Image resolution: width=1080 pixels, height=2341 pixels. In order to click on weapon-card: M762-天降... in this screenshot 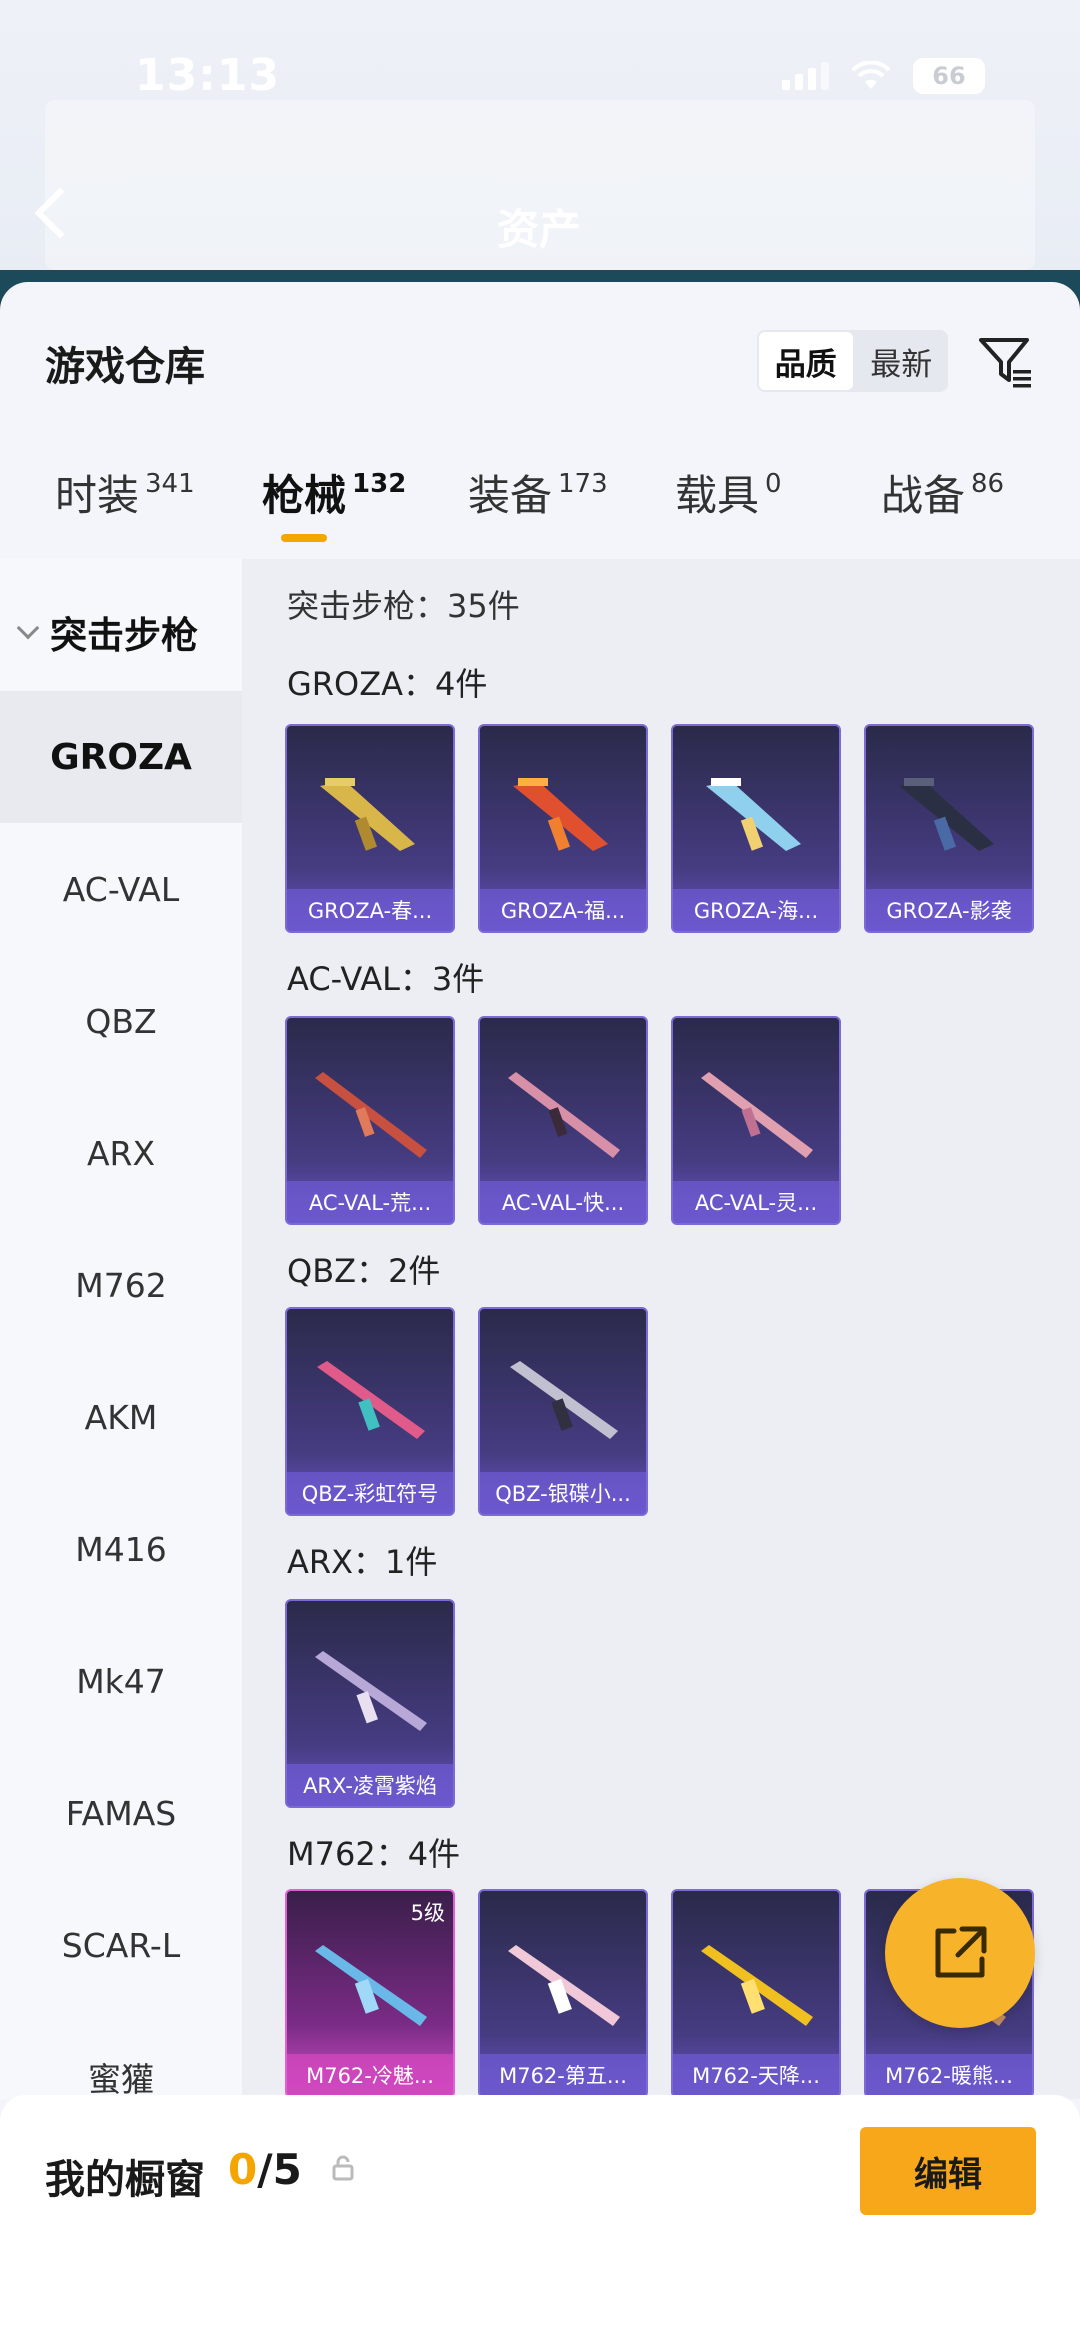, I will do `click(756, 1993)`.